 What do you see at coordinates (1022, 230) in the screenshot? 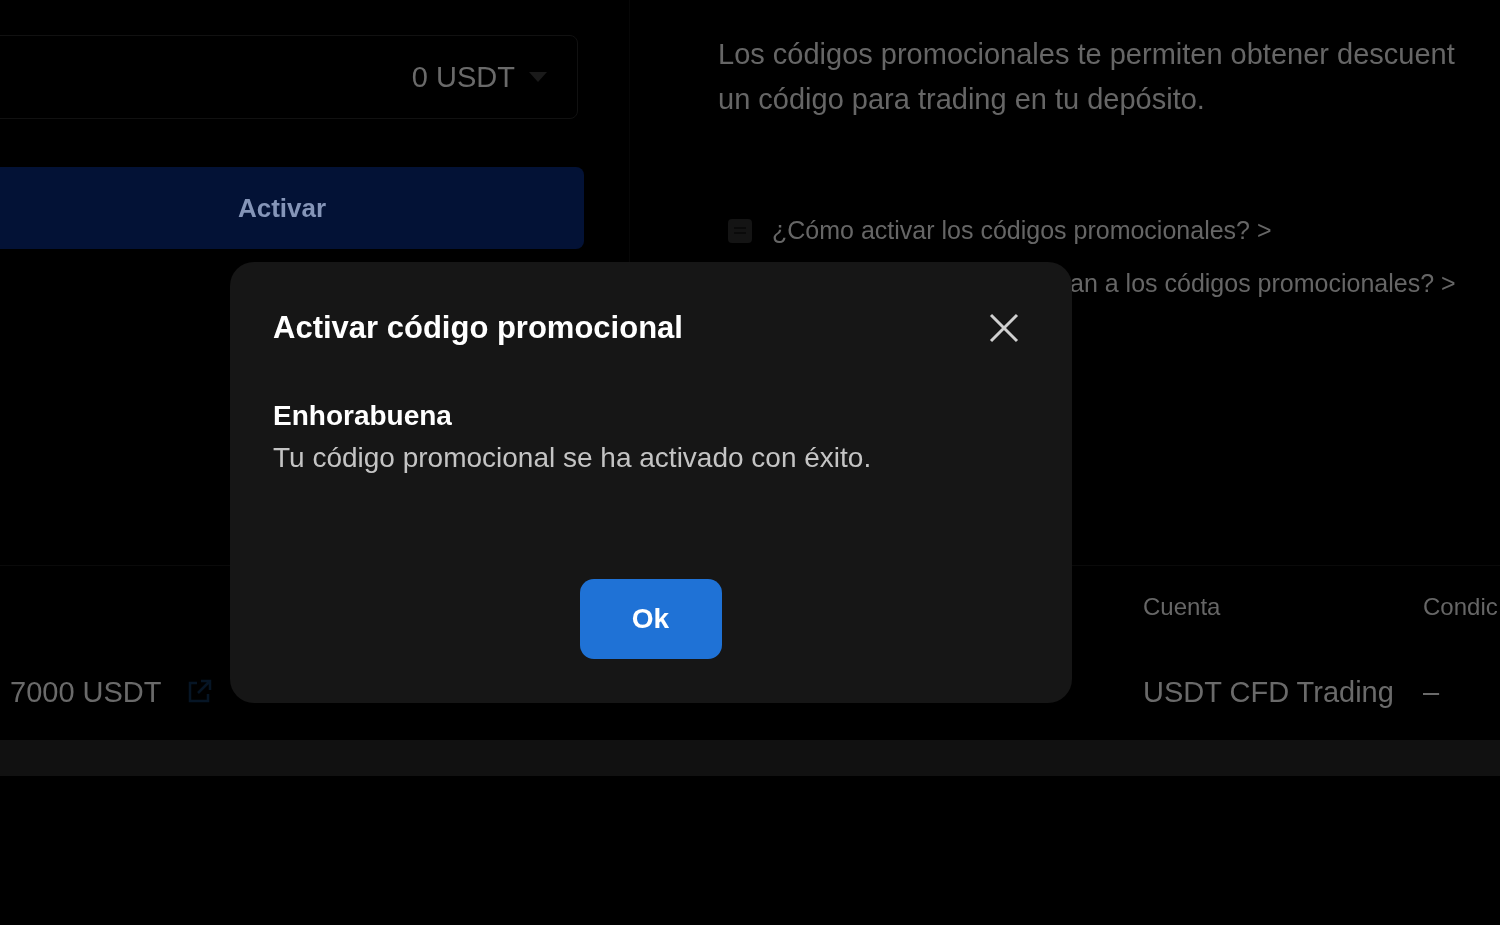
I see `help-link: ¿Cómo activar los códigos promocionales? >` at bounding box center [1022, 230].